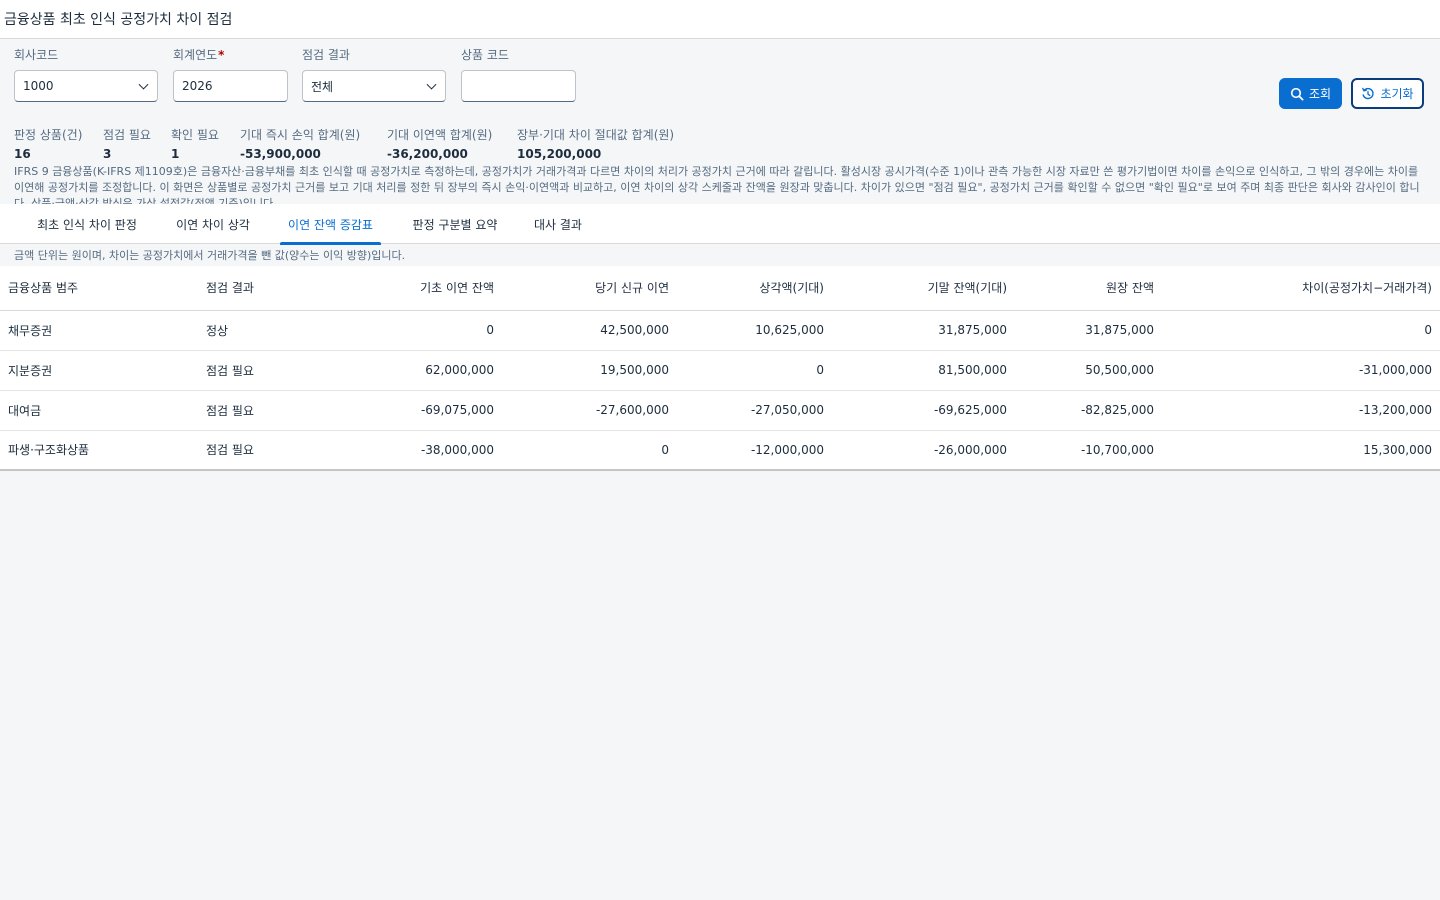 This screenshot has height=900, width=1440. I want to click on search-icon, so click(1297, 94).